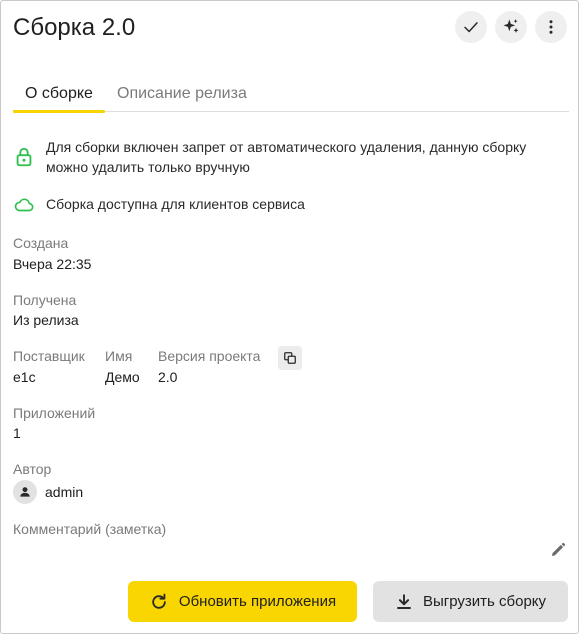  What do you see at coordinates (52, 264) in the screenshot?
I see `created-value: Вчера 22:35` at bounding box center [52, 264].